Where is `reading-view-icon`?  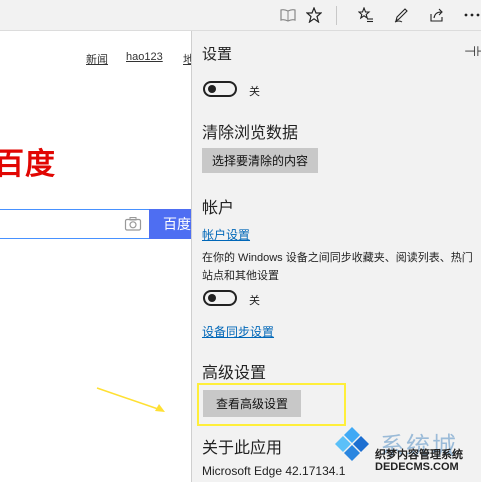
reading-view-icon is located at coordinates (288, 15).